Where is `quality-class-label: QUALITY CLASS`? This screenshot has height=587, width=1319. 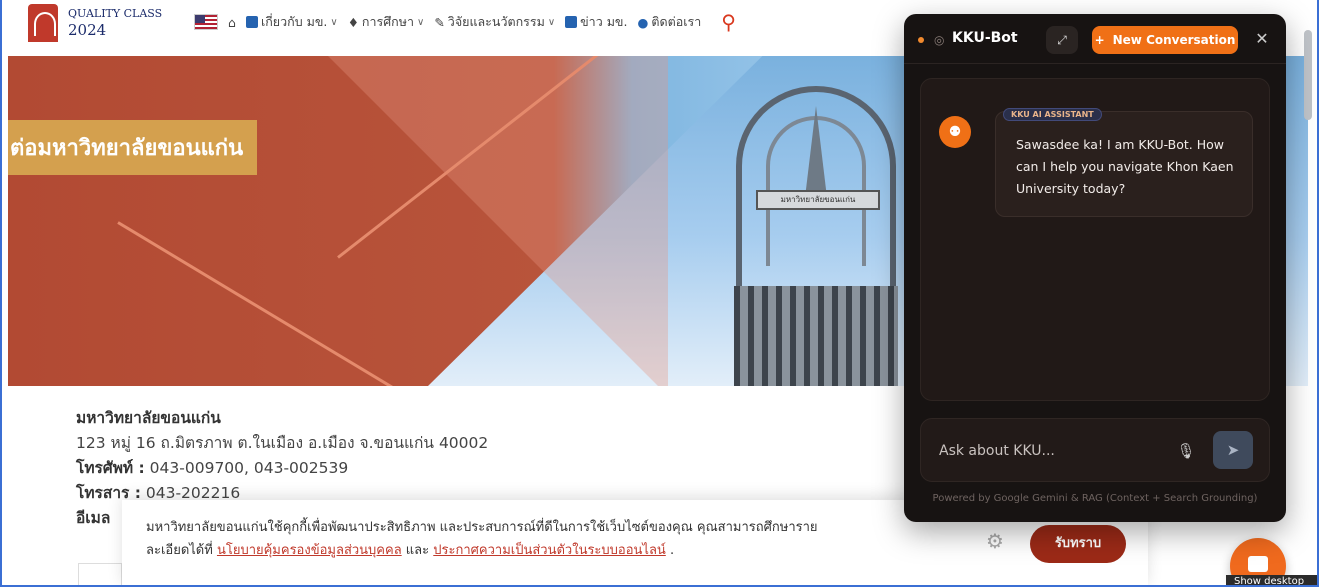
quality-class-label: QUALITY CLASS is located at coordinates (115, 13).